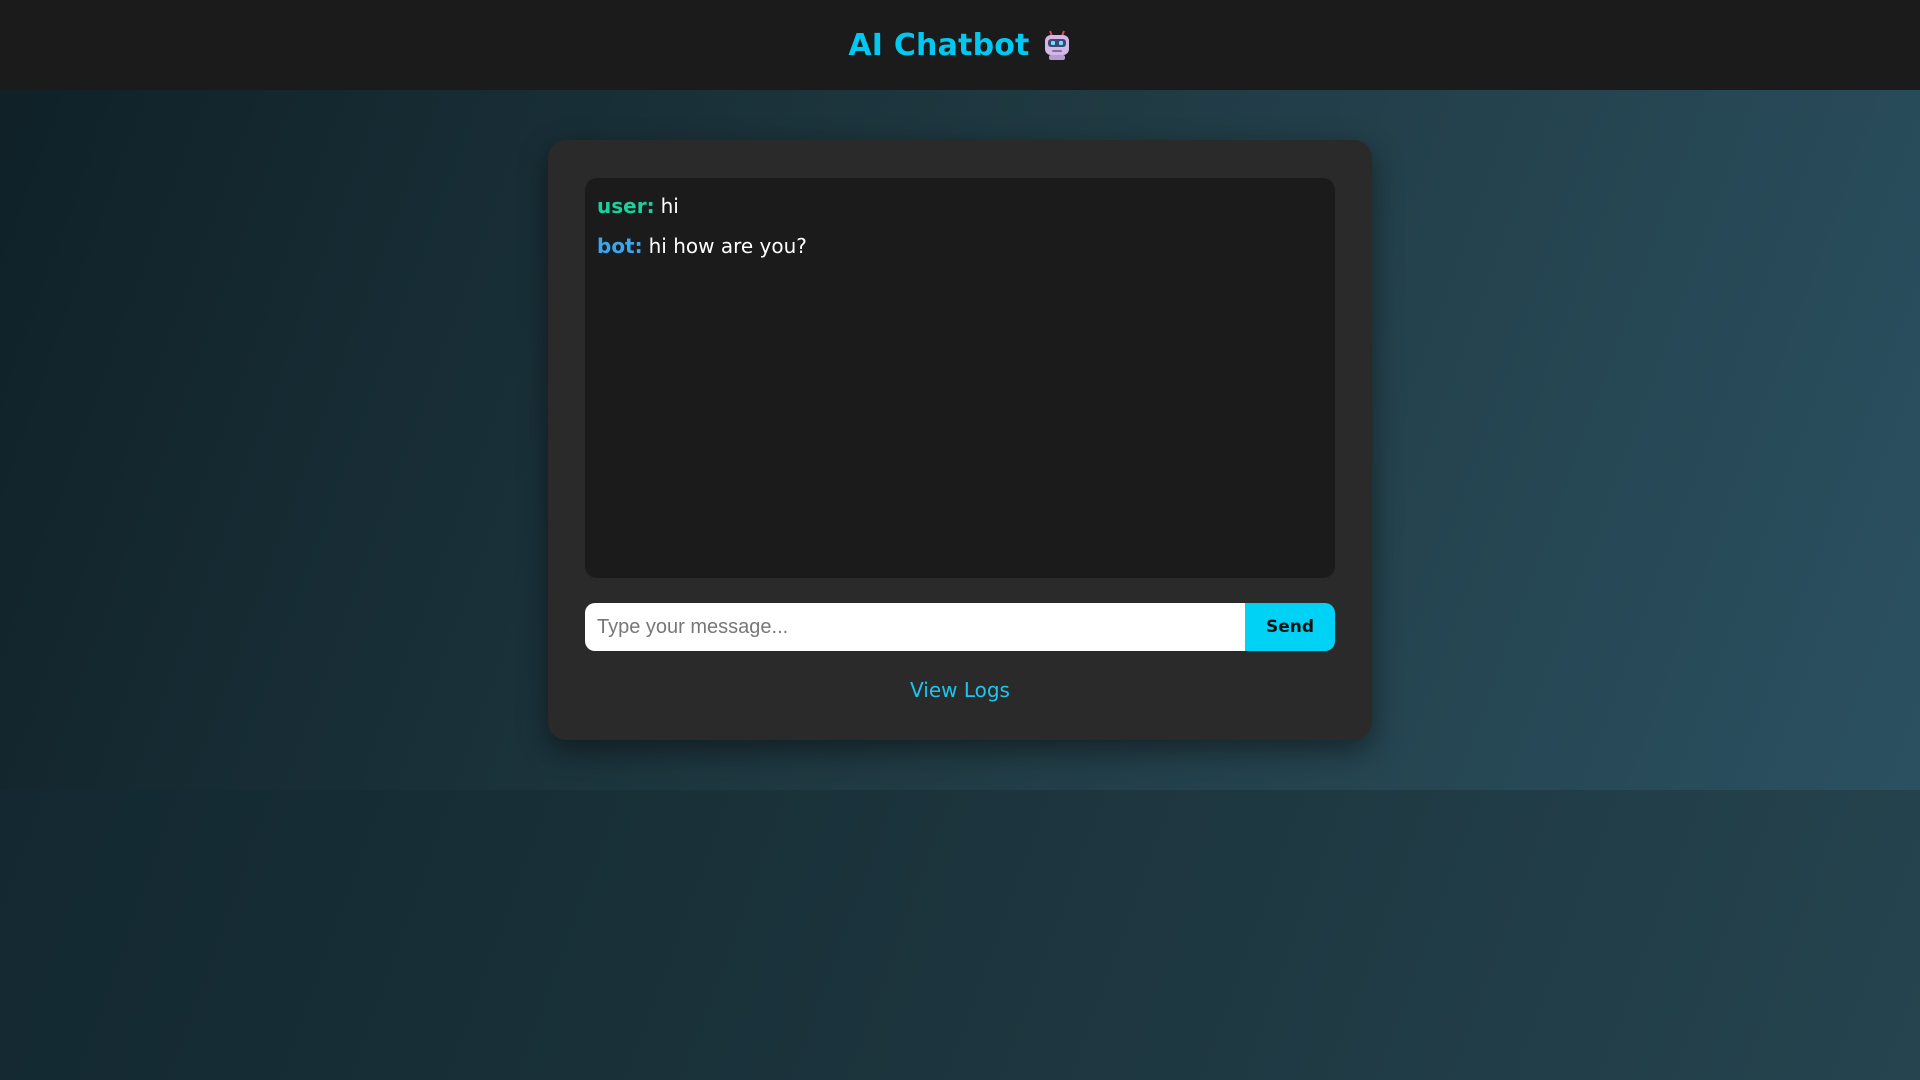  What do you see at coordinates (960, 246) in the screenshot?
I see `chat-message-bot: bot: hi how are you?` at bounding box center [960, 246].